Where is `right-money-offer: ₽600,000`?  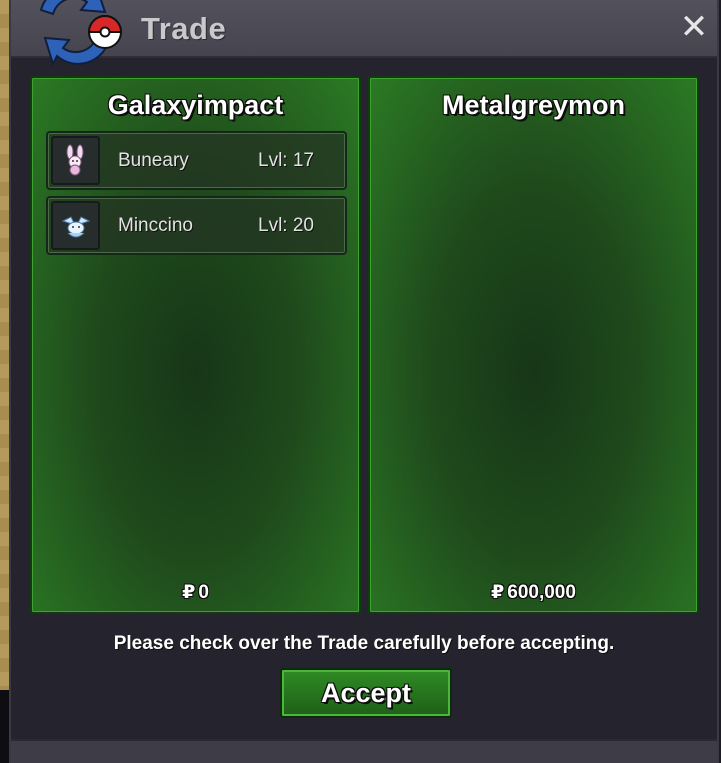
right-money-offer: ₽600,000 is located at coordinates (533, 592).